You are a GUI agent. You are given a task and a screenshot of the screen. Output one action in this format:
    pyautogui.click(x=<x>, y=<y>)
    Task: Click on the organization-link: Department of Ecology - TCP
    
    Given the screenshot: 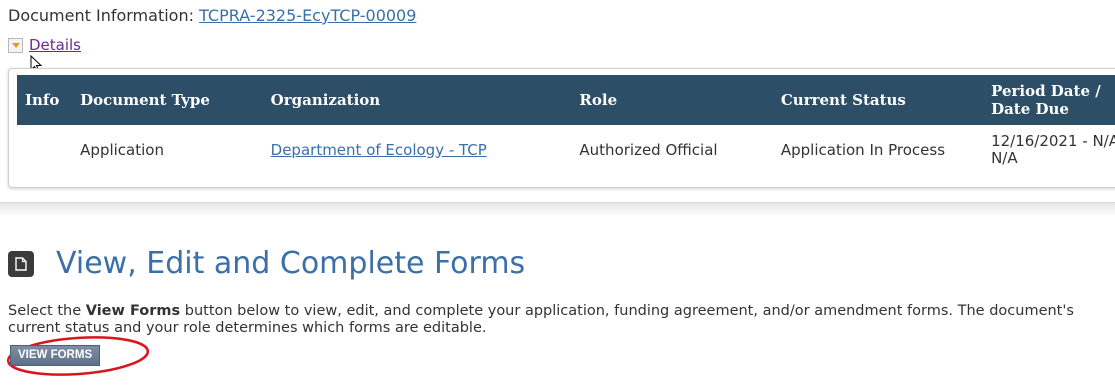 What is the action you would take?
    pyautogui.click(x=379, y=150)
    